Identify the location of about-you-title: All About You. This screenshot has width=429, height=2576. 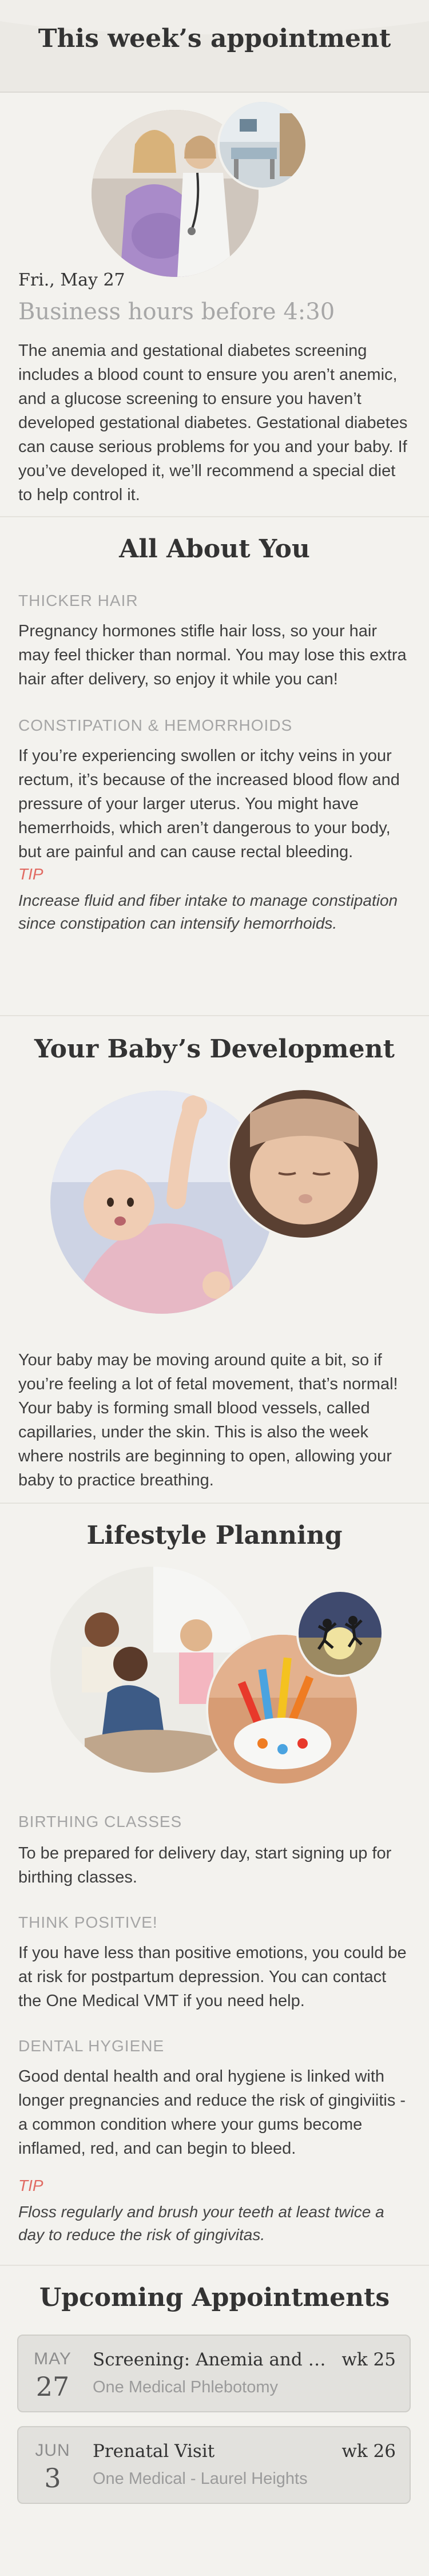
(214, 549).